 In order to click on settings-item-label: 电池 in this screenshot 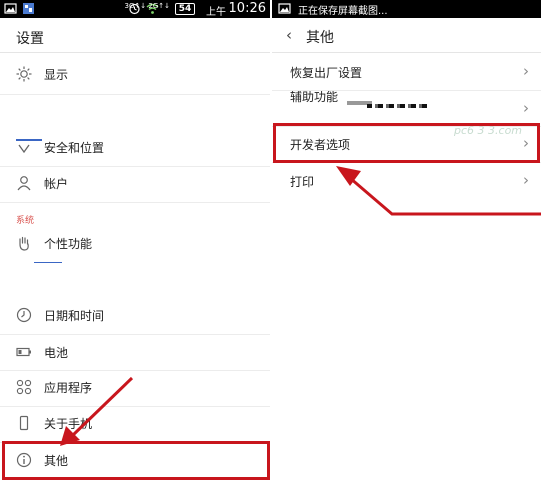, I will do `click(56, 353)`.